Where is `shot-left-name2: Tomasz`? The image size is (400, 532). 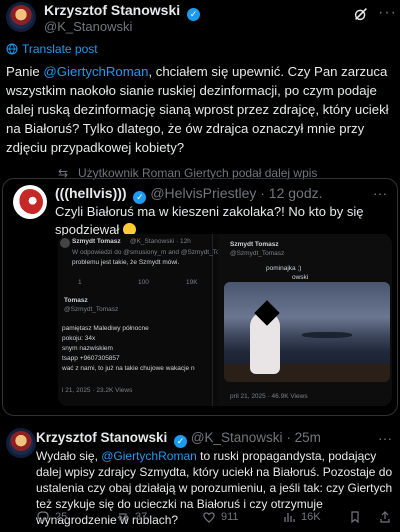
shot-left-name2: Tomasz is located at coordinates (76, 300).